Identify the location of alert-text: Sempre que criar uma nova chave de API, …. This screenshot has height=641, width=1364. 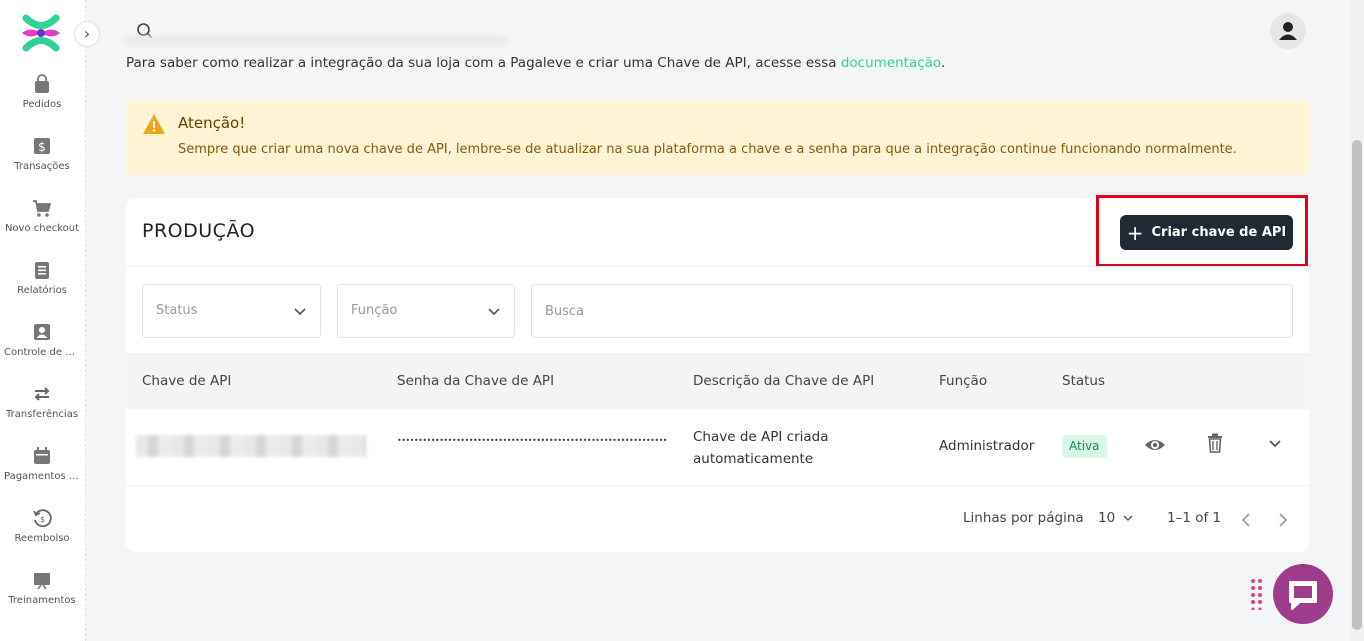
(707, 149).